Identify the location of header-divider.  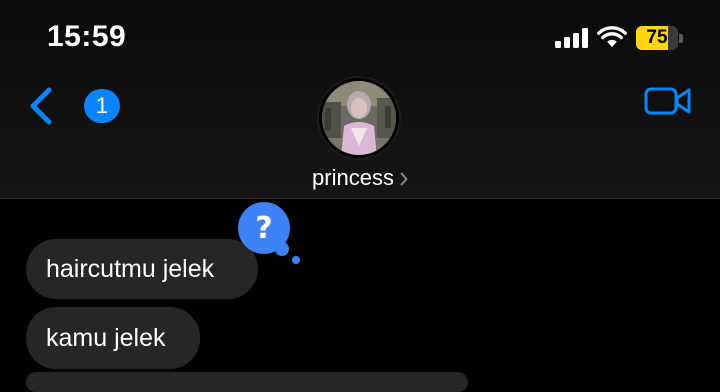
(360, 198).